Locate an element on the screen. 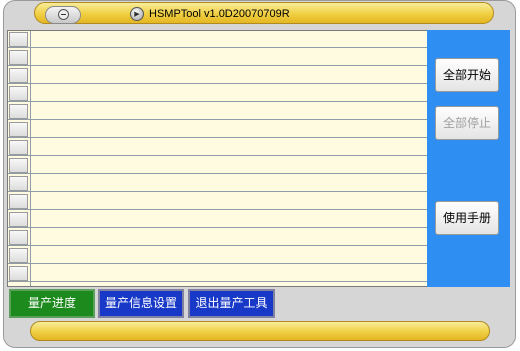  tab-exit-tool: 退出量产工具 is located at coordinates (231, 303).